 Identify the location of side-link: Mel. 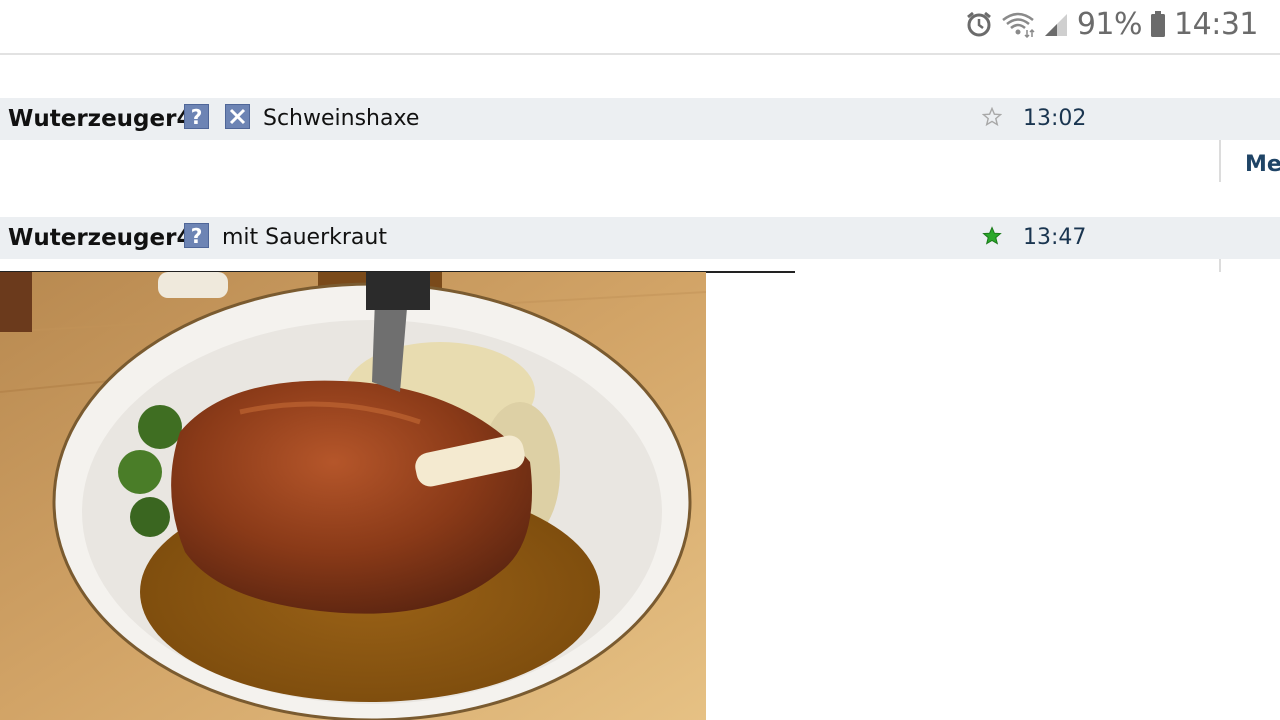
(1262, 164).